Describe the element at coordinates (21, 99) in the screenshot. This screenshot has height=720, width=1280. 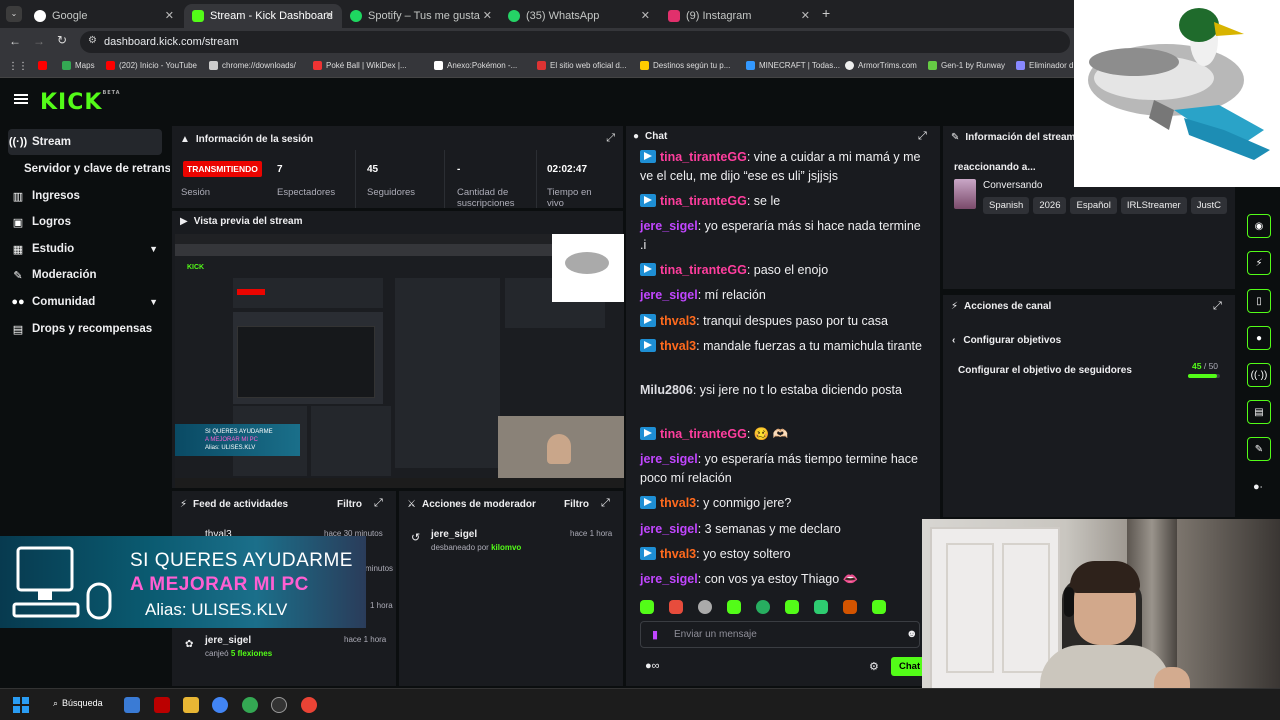
I see `menu-icon` at that location.